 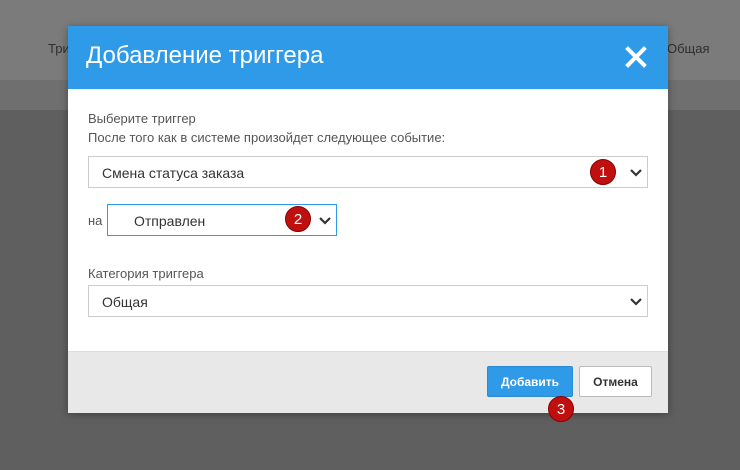 I want to click on step-marker-2: 2, so click(x=298, y=219).